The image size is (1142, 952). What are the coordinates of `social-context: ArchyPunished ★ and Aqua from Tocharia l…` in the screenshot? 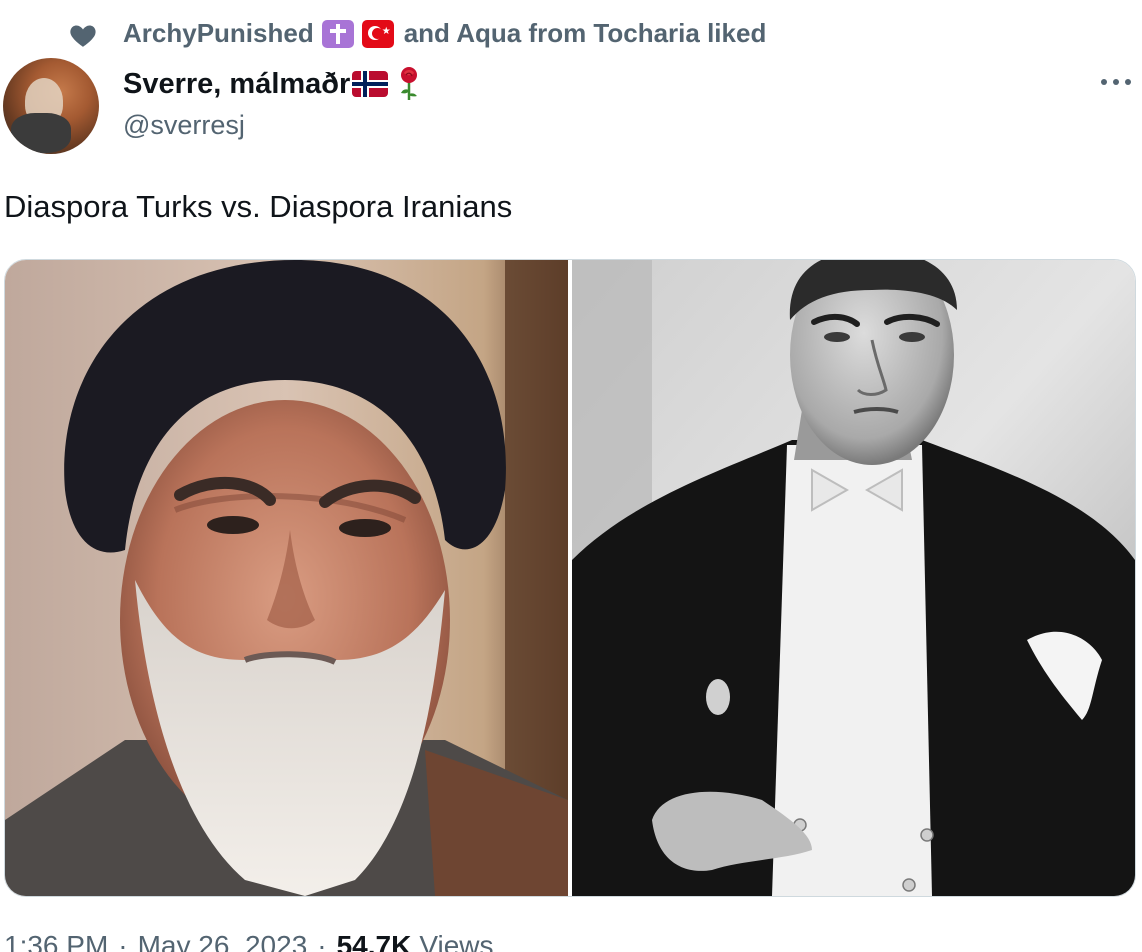 It's located at (444, 33).